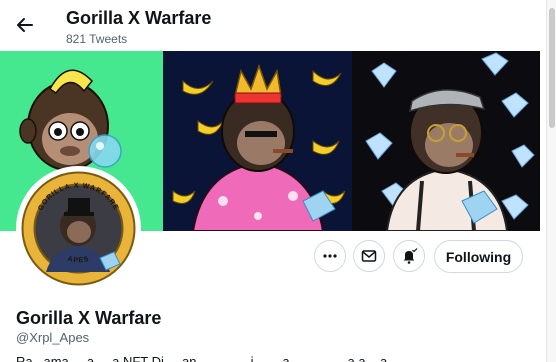 Image resolution: width=556 pixels, height=362 pixels. I want to click on bell-check-icon, so click(410, 256).